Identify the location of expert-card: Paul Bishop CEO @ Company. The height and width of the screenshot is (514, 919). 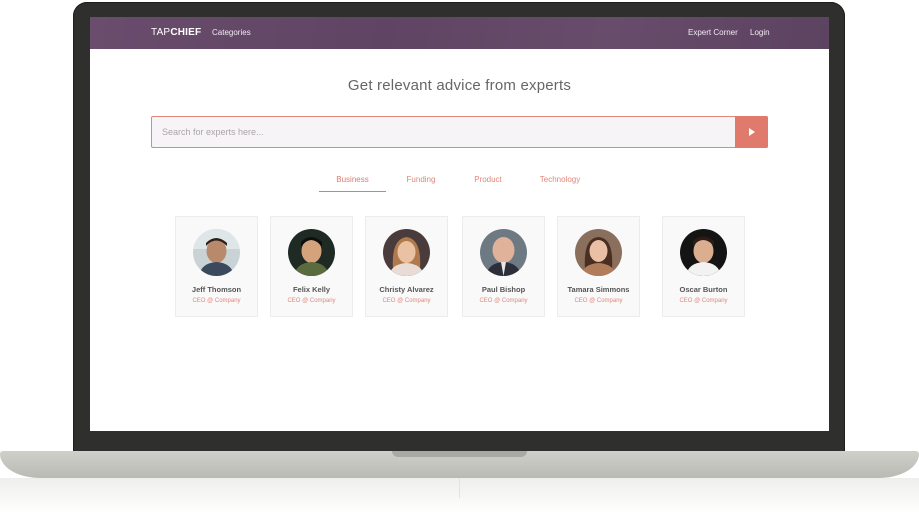
(503, 266).